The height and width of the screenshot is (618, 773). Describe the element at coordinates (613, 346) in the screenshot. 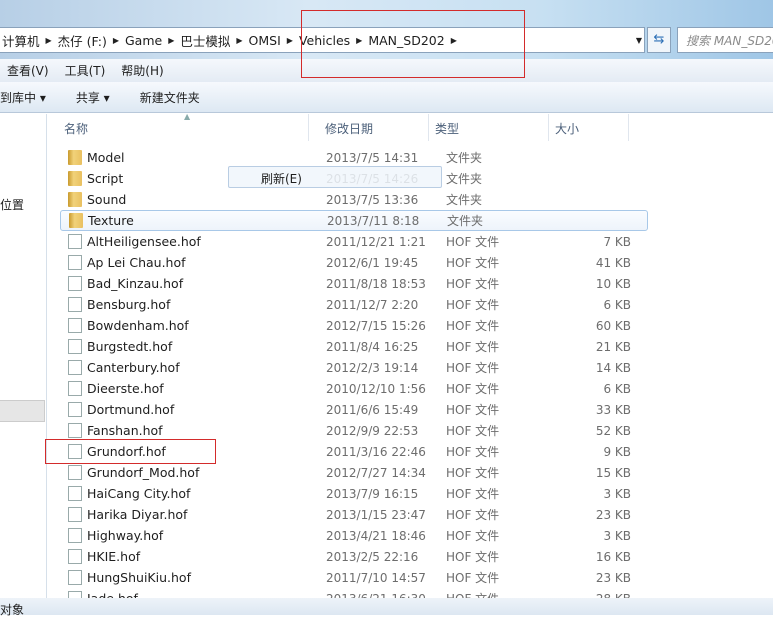

I see `file-size: 21 KB` at that location.